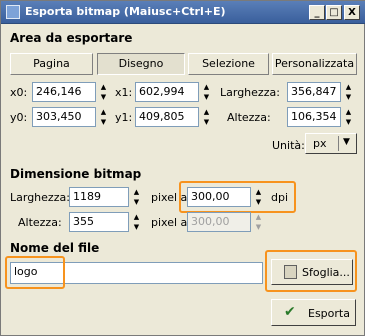  I want to click on tab-pagina-label: Pagina, so click(51, 63).